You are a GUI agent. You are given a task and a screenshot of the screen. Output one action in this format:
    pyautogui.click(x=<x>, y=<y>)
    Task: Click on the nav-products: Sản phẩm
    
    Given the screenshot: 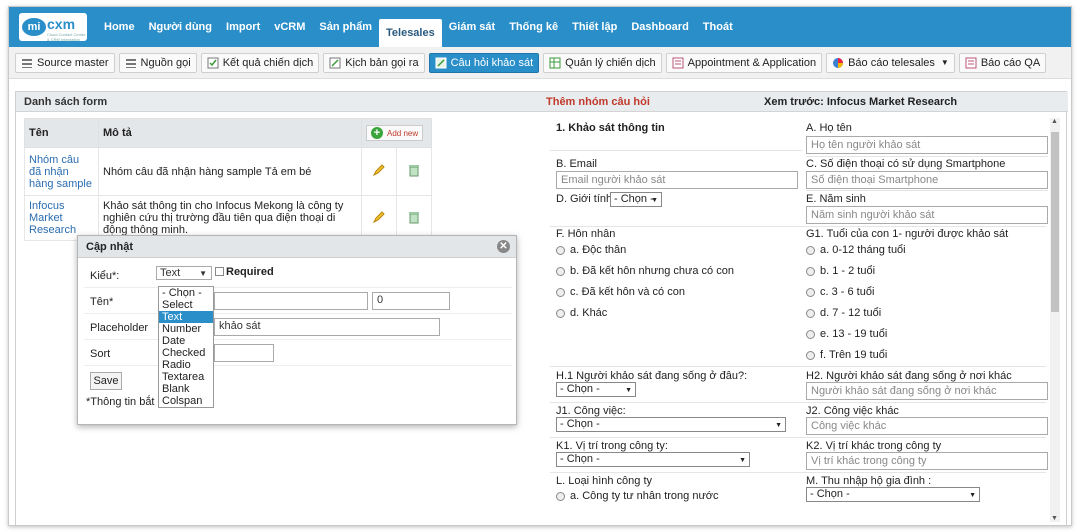 What is the action you would take?
    pyautogui.click(x=345, y=27)
    